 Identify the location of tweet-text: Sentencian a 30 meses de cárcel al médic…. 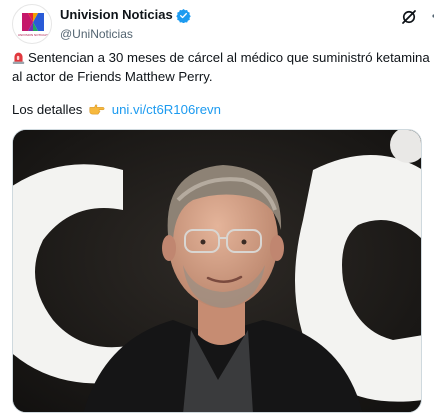
(222, 67).